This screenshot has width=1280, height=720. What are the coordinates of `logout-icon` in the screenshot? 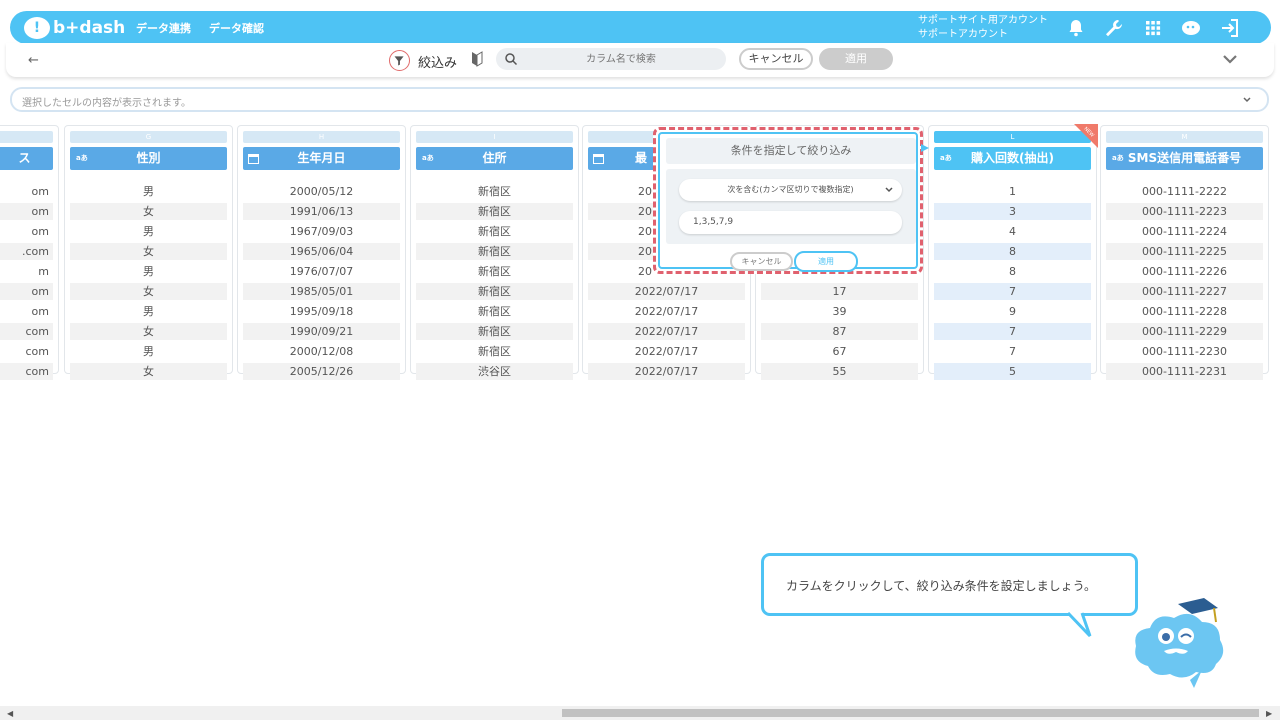 It's located at (1230, 28).